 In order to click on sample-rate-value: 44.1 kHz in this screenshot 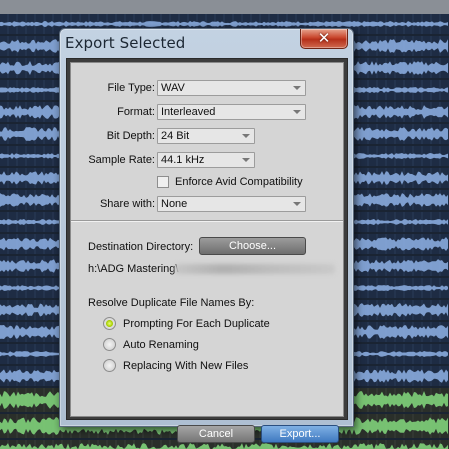, I will do `click(183, 160)`.